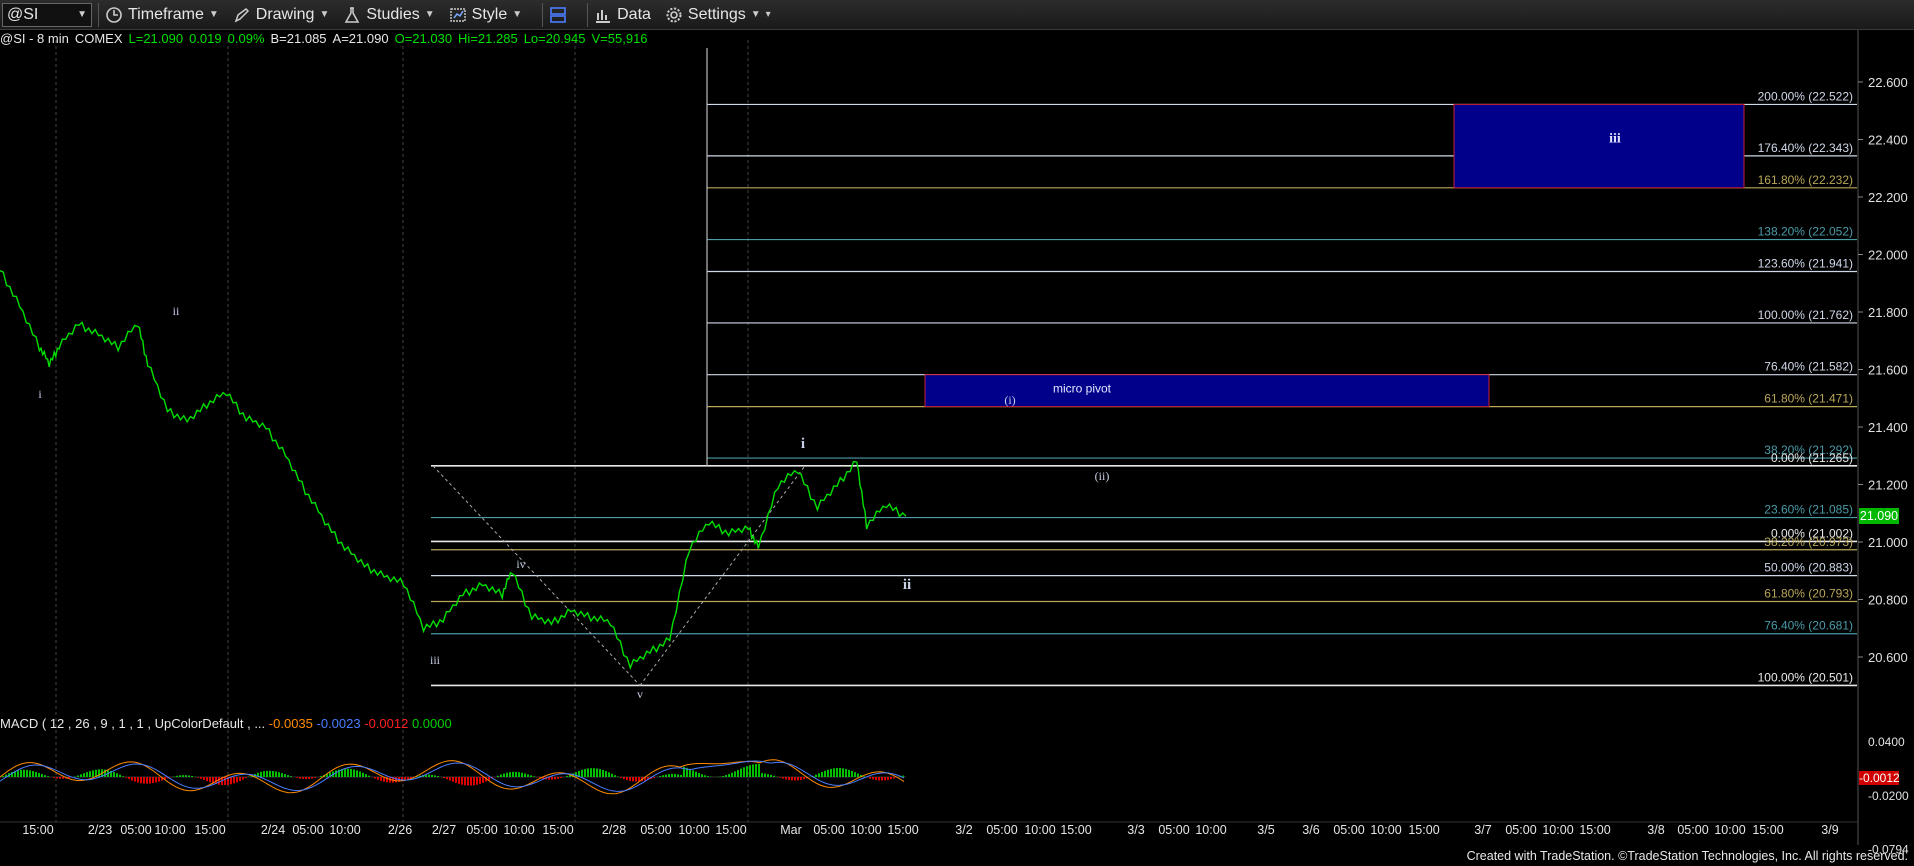  I want to click on target-box-iii, so click(1599, 146).